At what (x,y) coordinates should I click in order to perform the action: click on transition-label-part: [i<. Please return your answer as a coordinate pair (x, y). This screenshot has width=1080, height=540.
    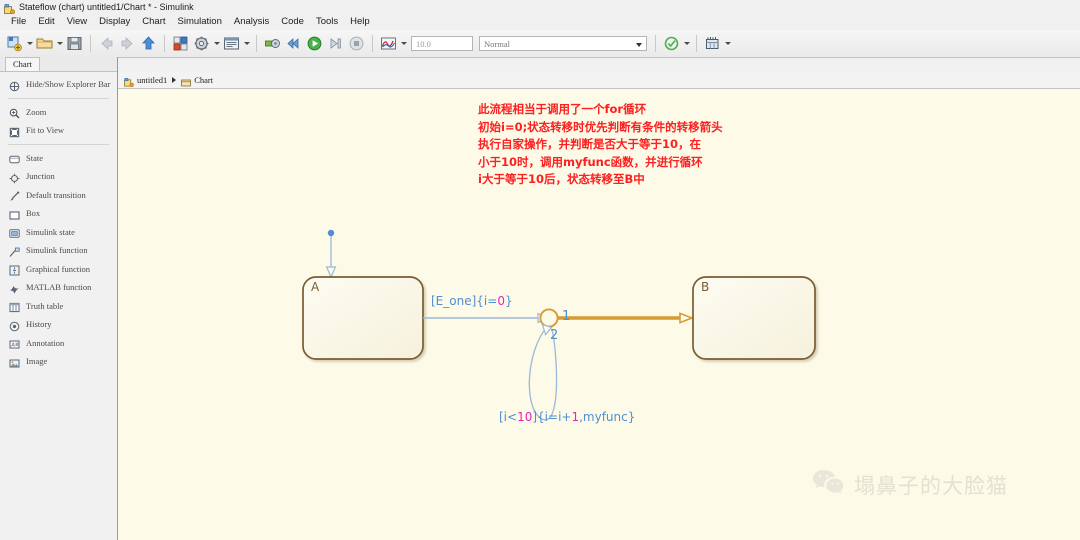
    Looking at the image, I should click on (508, 417).